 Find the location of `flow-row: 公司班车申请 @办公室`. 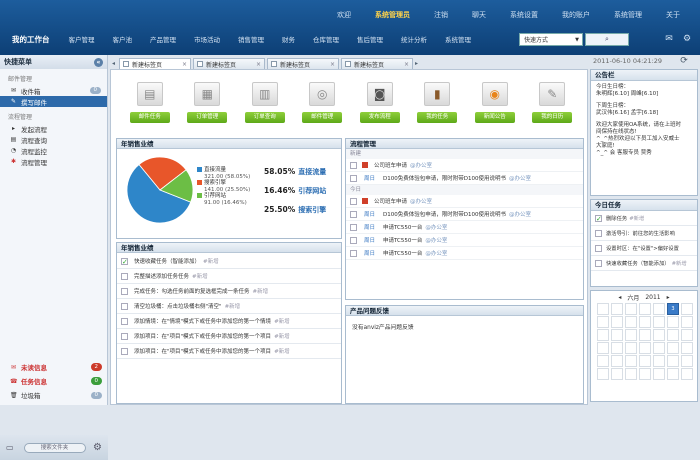

flow-row: 公司班车申请 @办公室 is located at coordinates (464, 201).